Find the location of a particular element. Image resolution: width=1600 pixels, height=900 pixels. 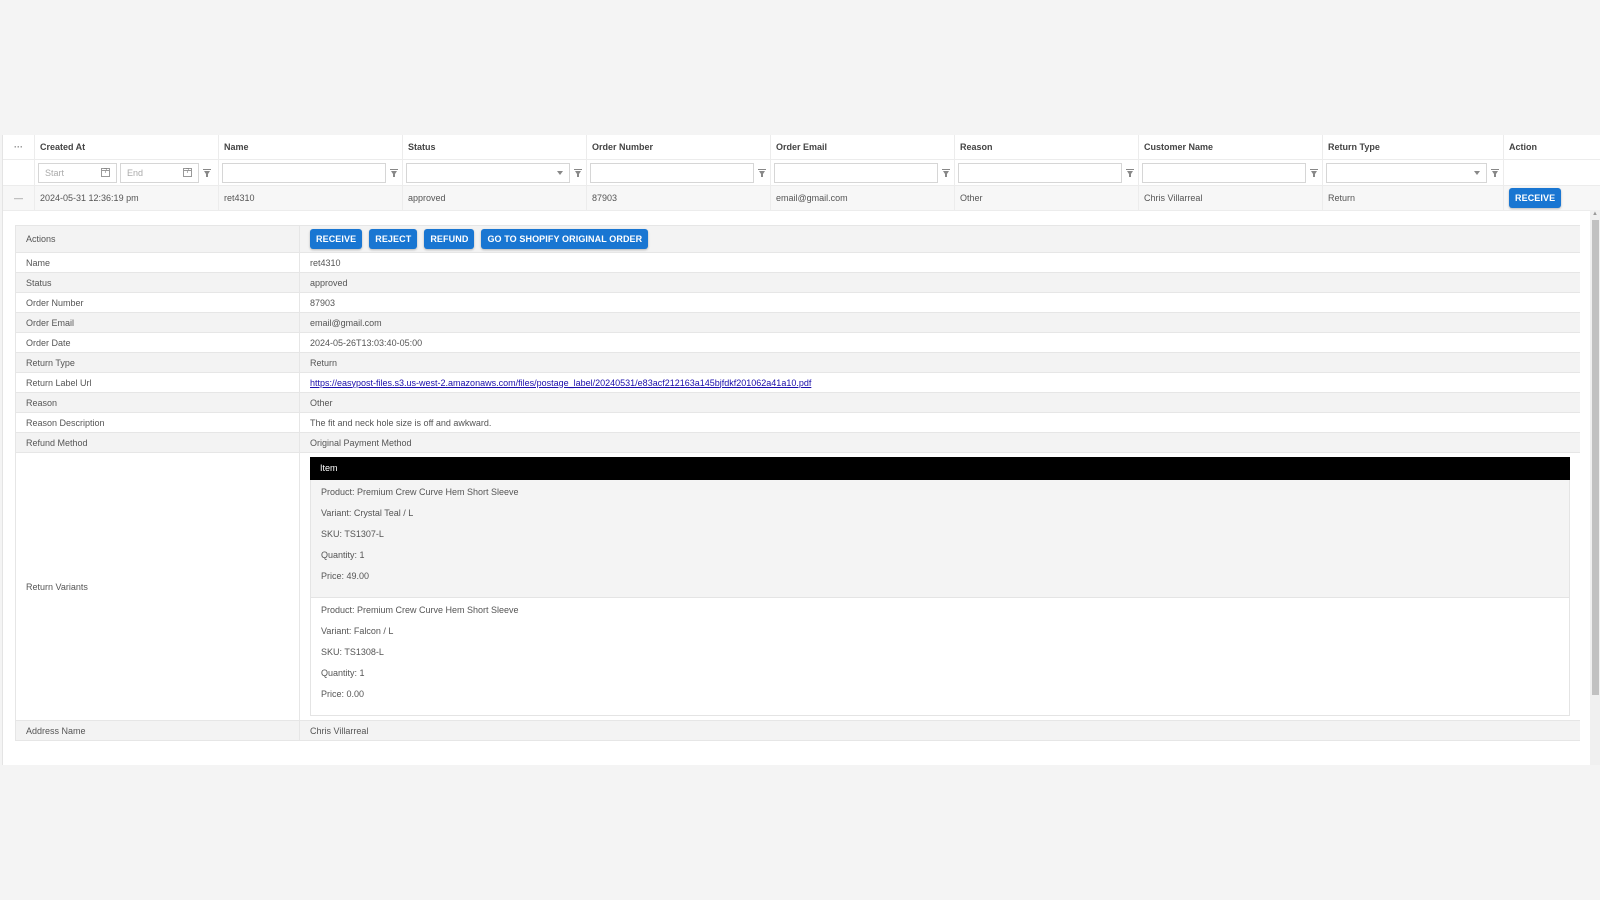

end-date-input: End 7 is located at coordinates (159, 172).